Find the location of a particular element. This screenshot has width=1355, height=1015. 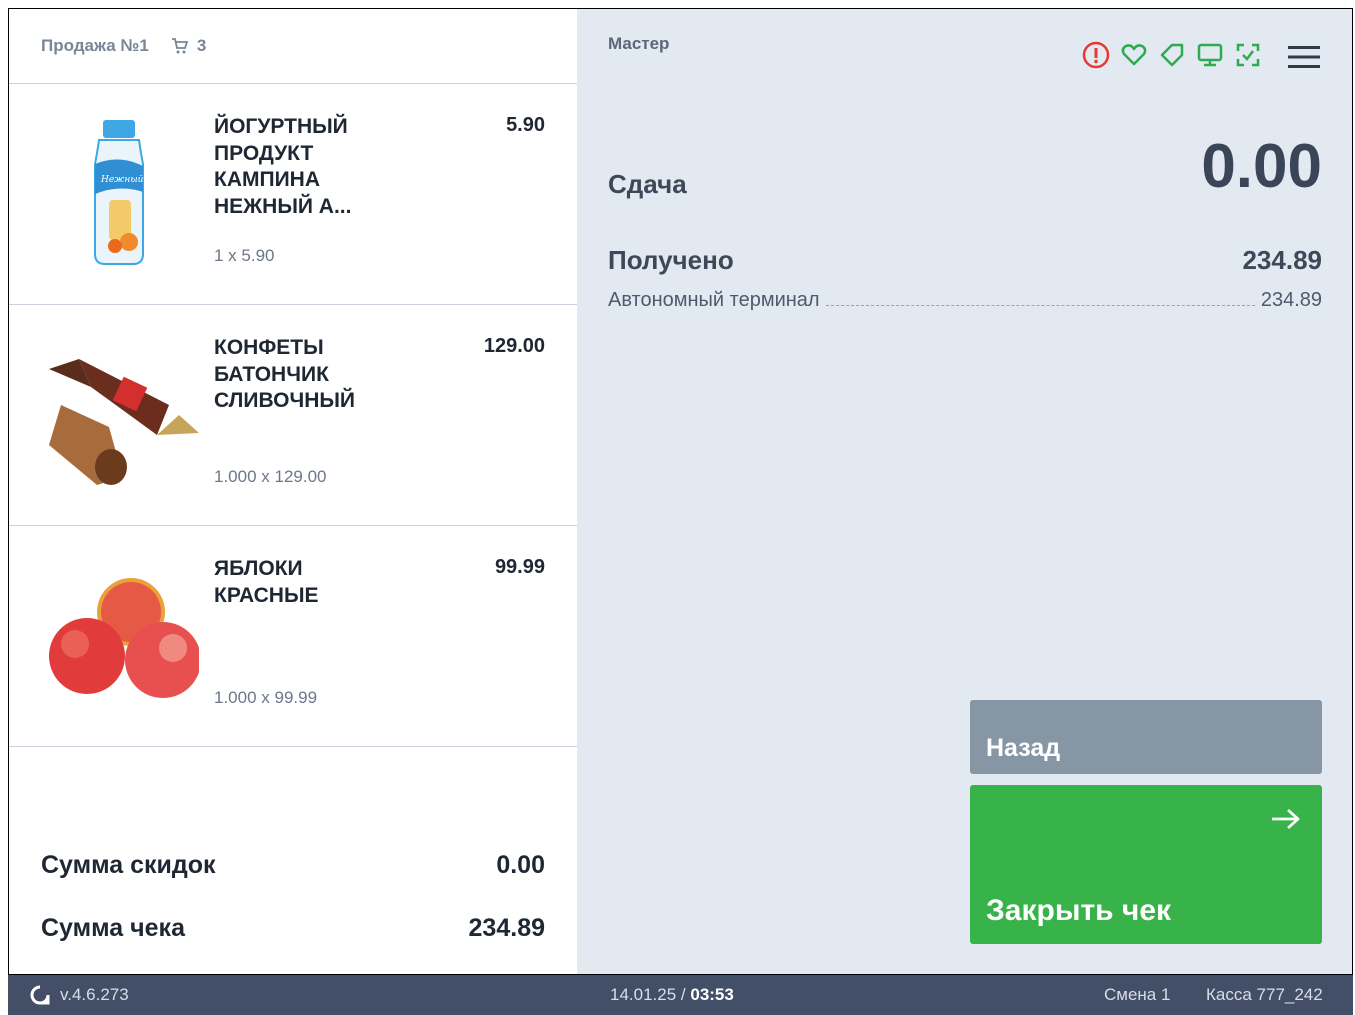

arrow-right-icon is located at coordinates (1286, 819).